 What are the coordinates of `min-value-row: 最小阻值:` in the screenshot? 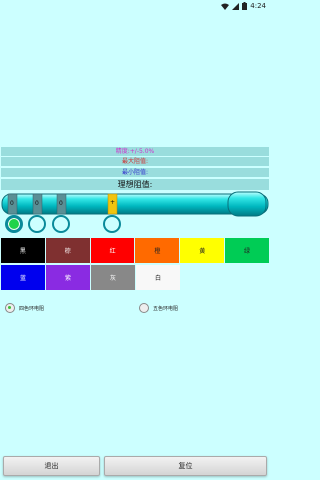 It's located at (135, 172).